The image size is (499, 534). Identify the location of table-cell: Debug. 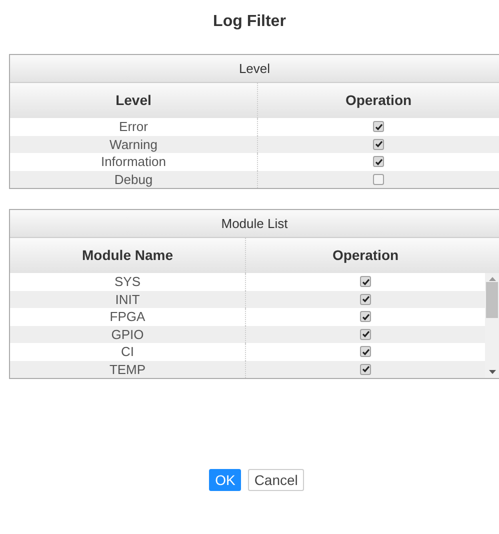
(134, 179).